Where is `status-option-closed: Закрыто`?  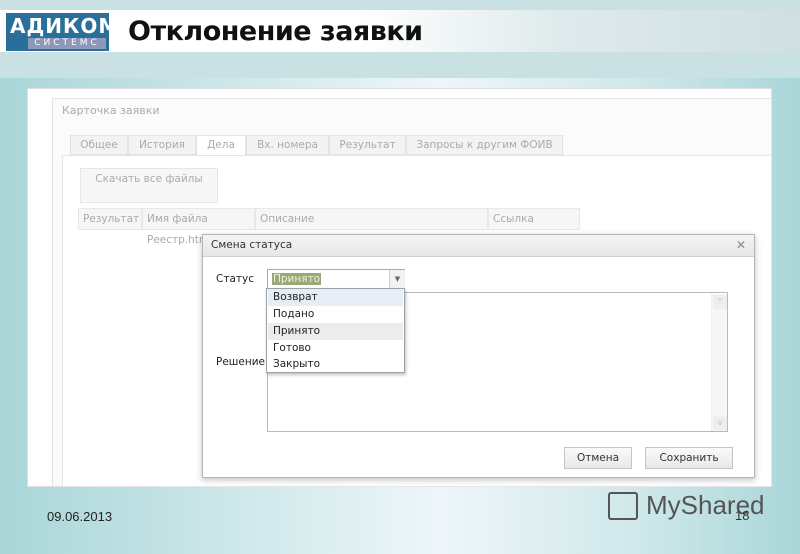
status-option-closed: Закрыто is located at coordinates (335, 364).